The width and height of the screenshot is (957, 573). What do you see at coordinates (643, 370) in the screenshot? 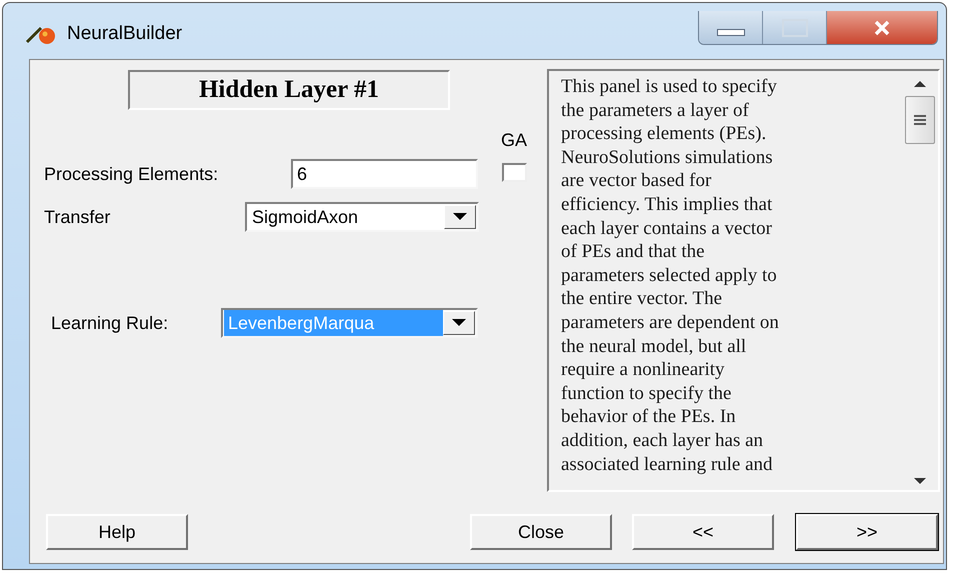
I see `help-text-line: require a nonlinearity` at bounding box center [643, 370].